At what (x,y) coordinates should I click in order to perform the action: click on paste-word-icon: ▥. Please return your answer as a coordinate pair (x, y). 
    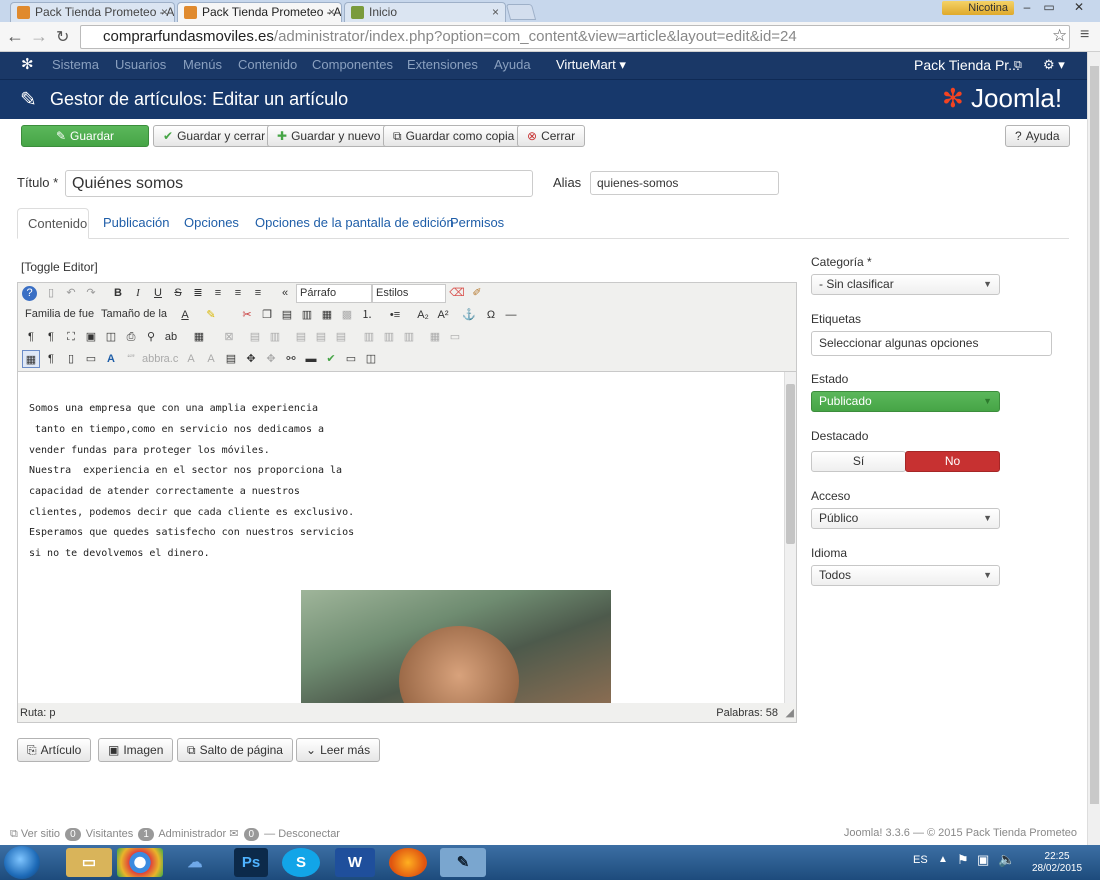
    Looking at the image, I should click on (307, 315).